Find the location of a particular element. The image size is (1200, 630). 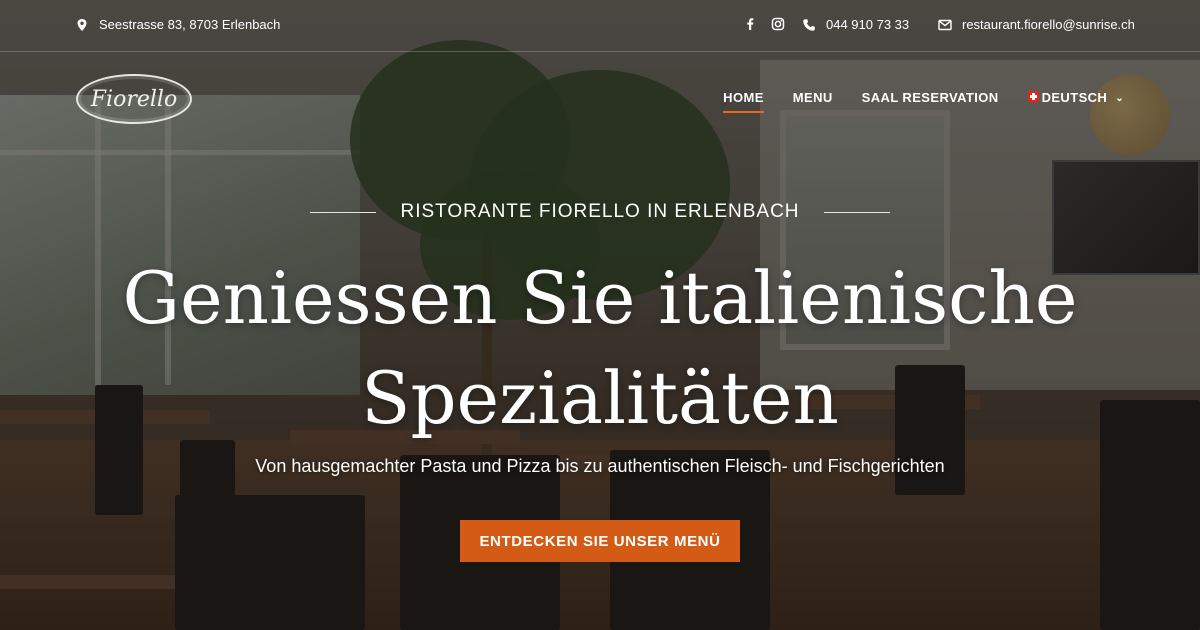

nav-item-saal-reservation: SAAL RESERVATION is located at coordinates (930, 101).